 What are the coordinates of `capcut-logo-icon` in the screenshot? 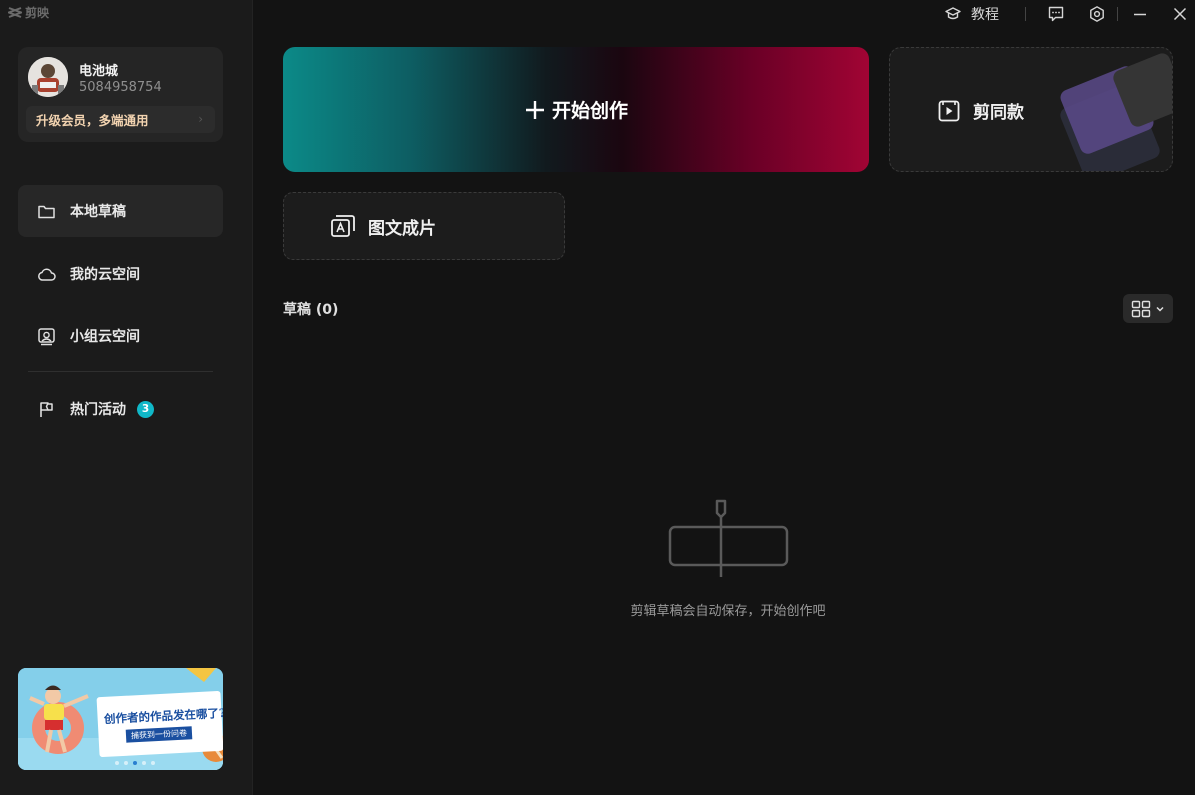 It's located at (15, 12).